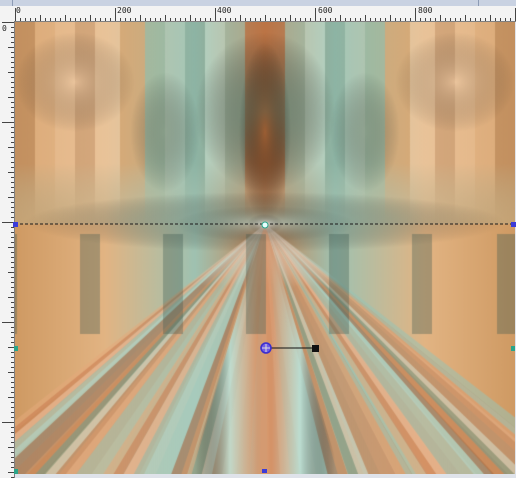  What do you see at coordinates (15, 224) in the screenshot?
I see `guide-left-handle` at bounding box center [15, 224].